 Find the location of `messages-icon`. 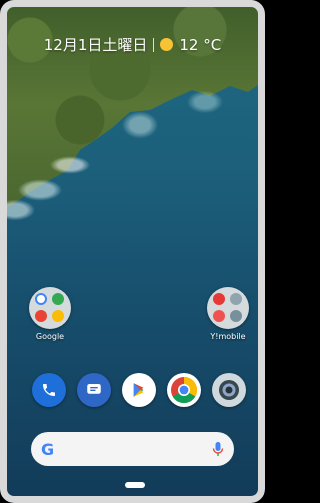

messages-icon is located at coordinates (94, 390).